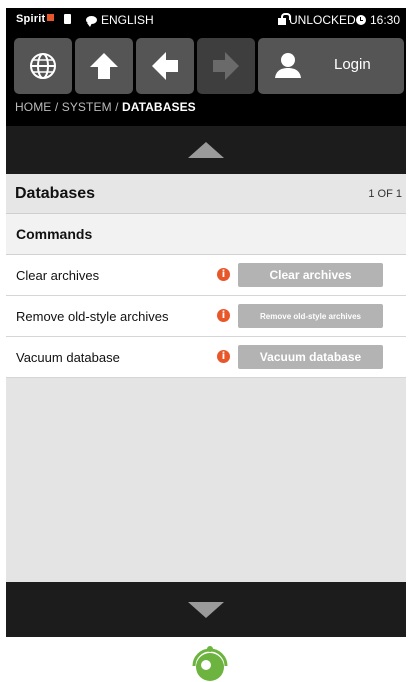  Describe the element at coordinates (51, 17) in the screenshot. I see `brand-mark-icon` at that location.